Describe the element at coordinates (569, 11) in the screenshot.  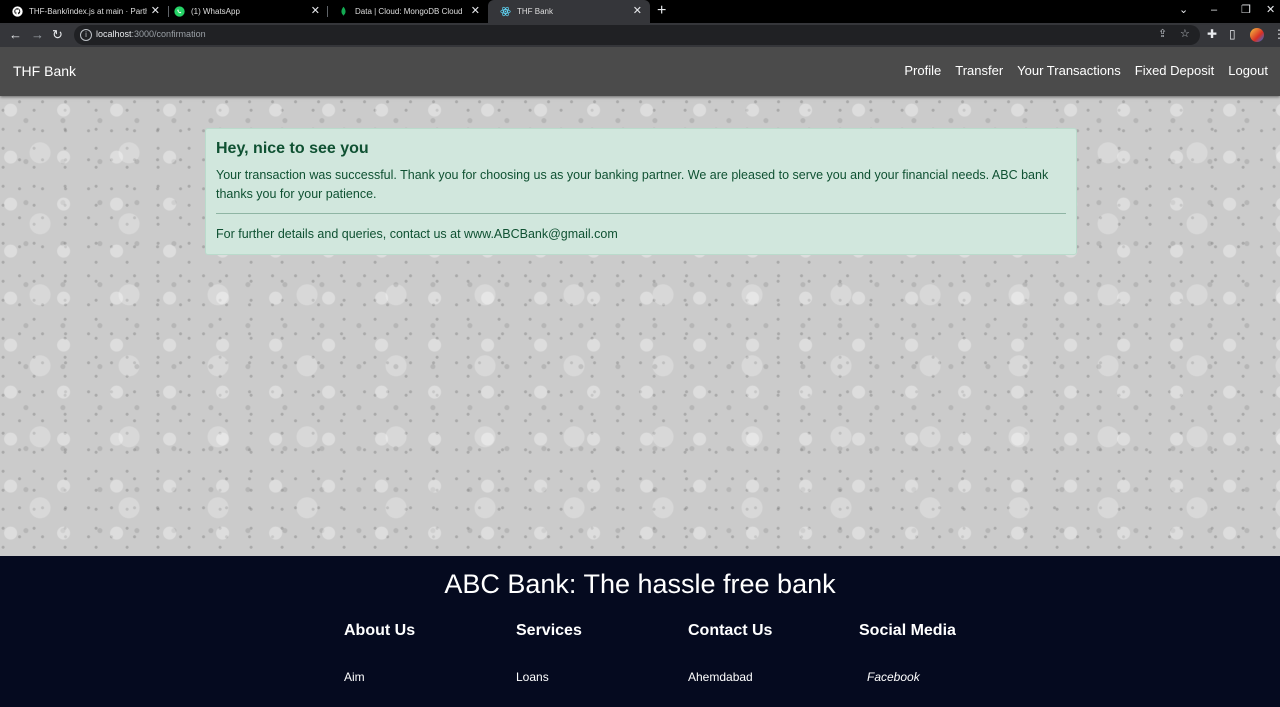
I see `browser-tab-thf-bank: THF Bank ✕` at that location.